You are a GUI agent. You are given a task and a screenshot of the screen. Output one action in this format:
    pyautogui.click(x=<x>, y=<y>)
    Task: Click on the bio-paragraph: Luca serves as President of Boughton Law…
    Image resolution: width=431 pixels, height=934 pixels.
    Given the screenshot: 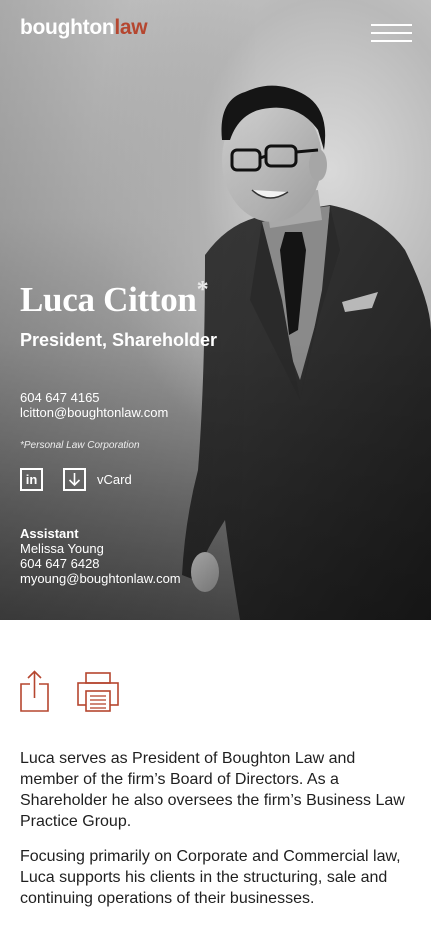 What is the action you would take?
    pyautogui.click(x=212, y=790)
    